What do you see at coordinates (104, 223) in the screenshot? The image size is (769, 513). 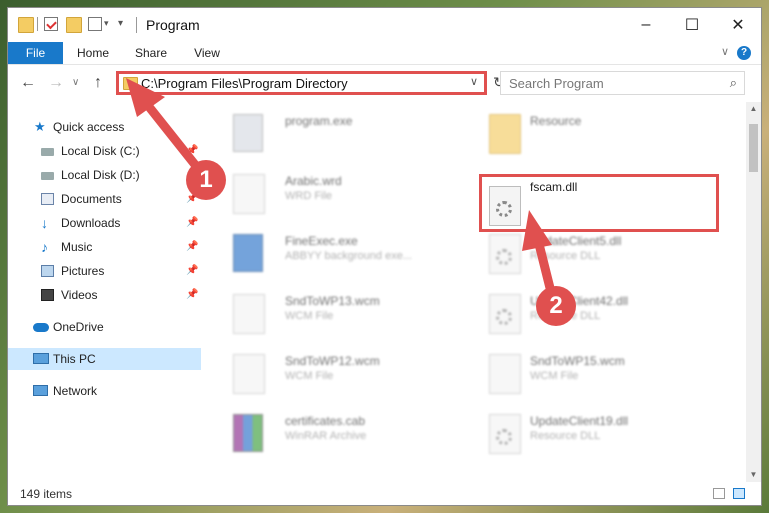 I see `sidebar-item-downloads: ↓ Downloads 📌` at bounding box center [104, 223].